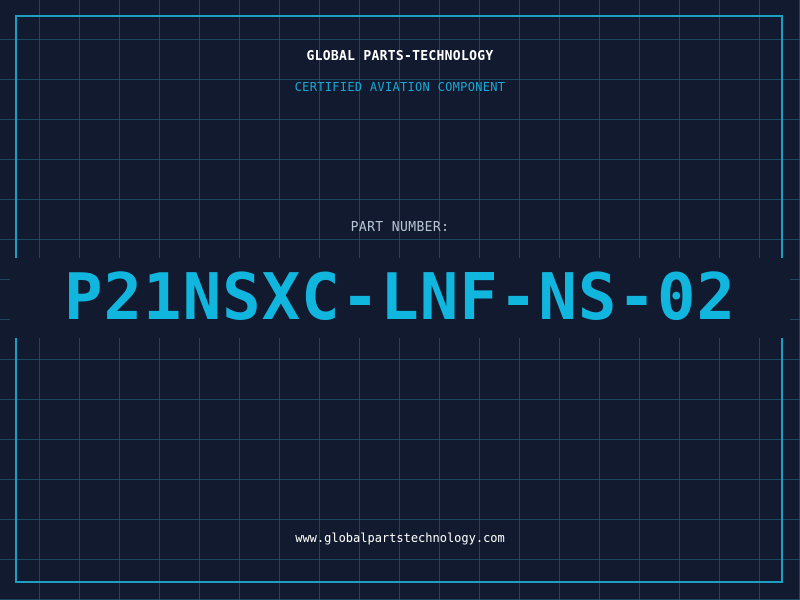 The height and width of the screenshot is (600, 800). What do you see at coordinates (400, 538) in the screenshot?
I see `website-url: www.globalpartstechnology.com` at bounding box center [400, 538].